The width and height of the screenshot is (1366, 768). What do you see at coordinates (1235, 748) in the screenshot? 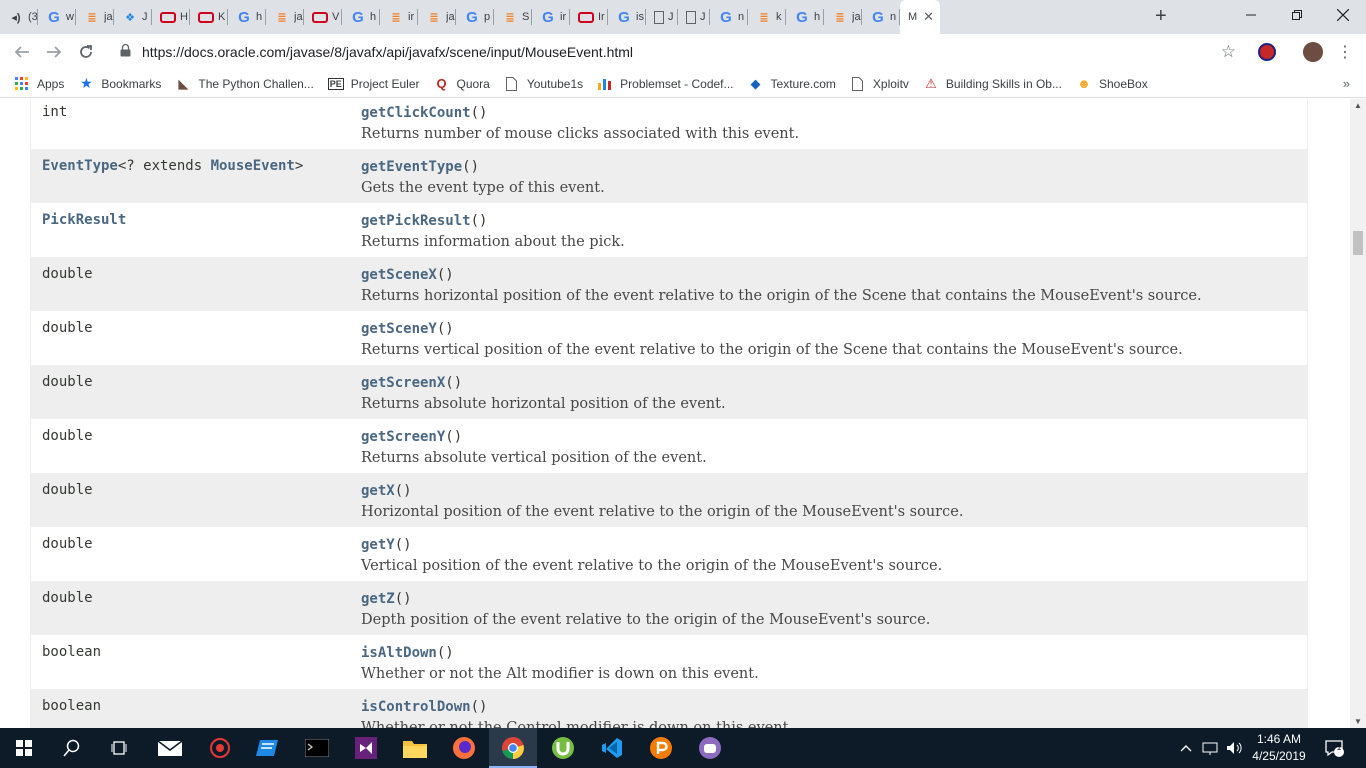
I see `volume-icon` at bounding box center [1235, 748].